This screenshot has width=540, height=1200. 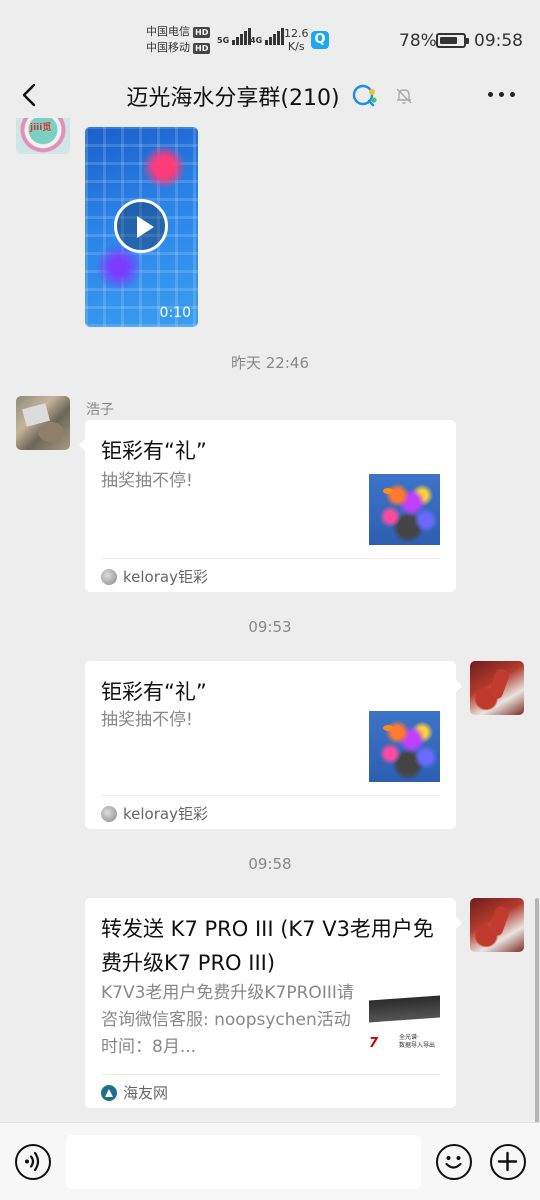 What do you see at coordinates (508, 1162) in the screenshot?
I see `plus-icon` at bounding box center [508, 1162].